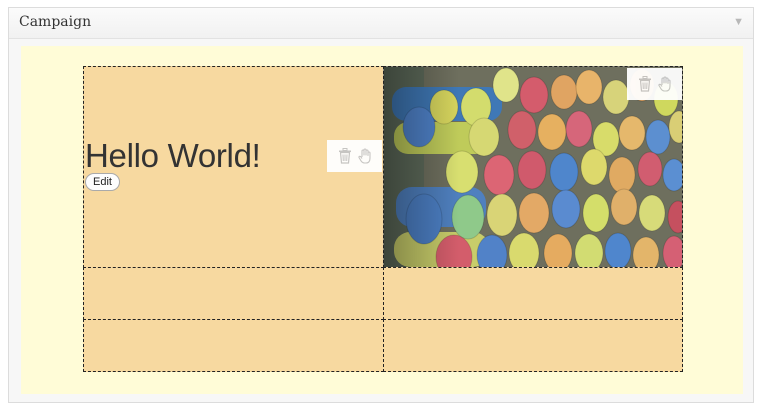  I want to click on widget-toolbar-image, so click(654, 84).